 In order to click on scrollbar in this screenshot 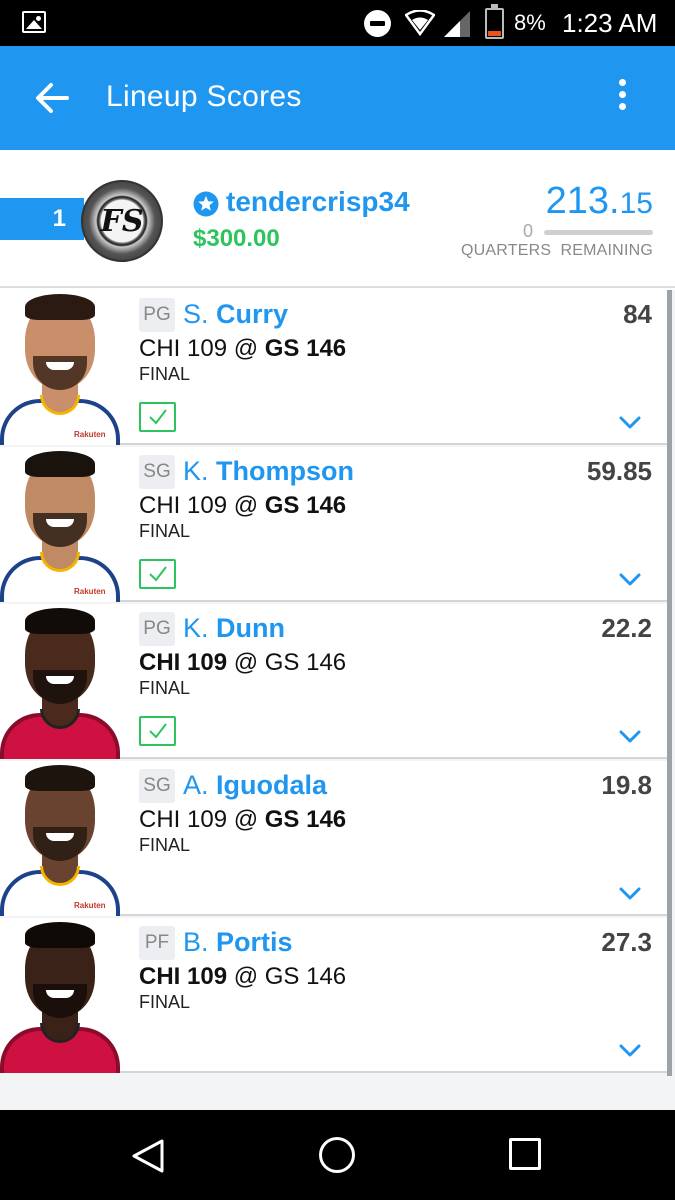, I will do `click(669, 683)`.